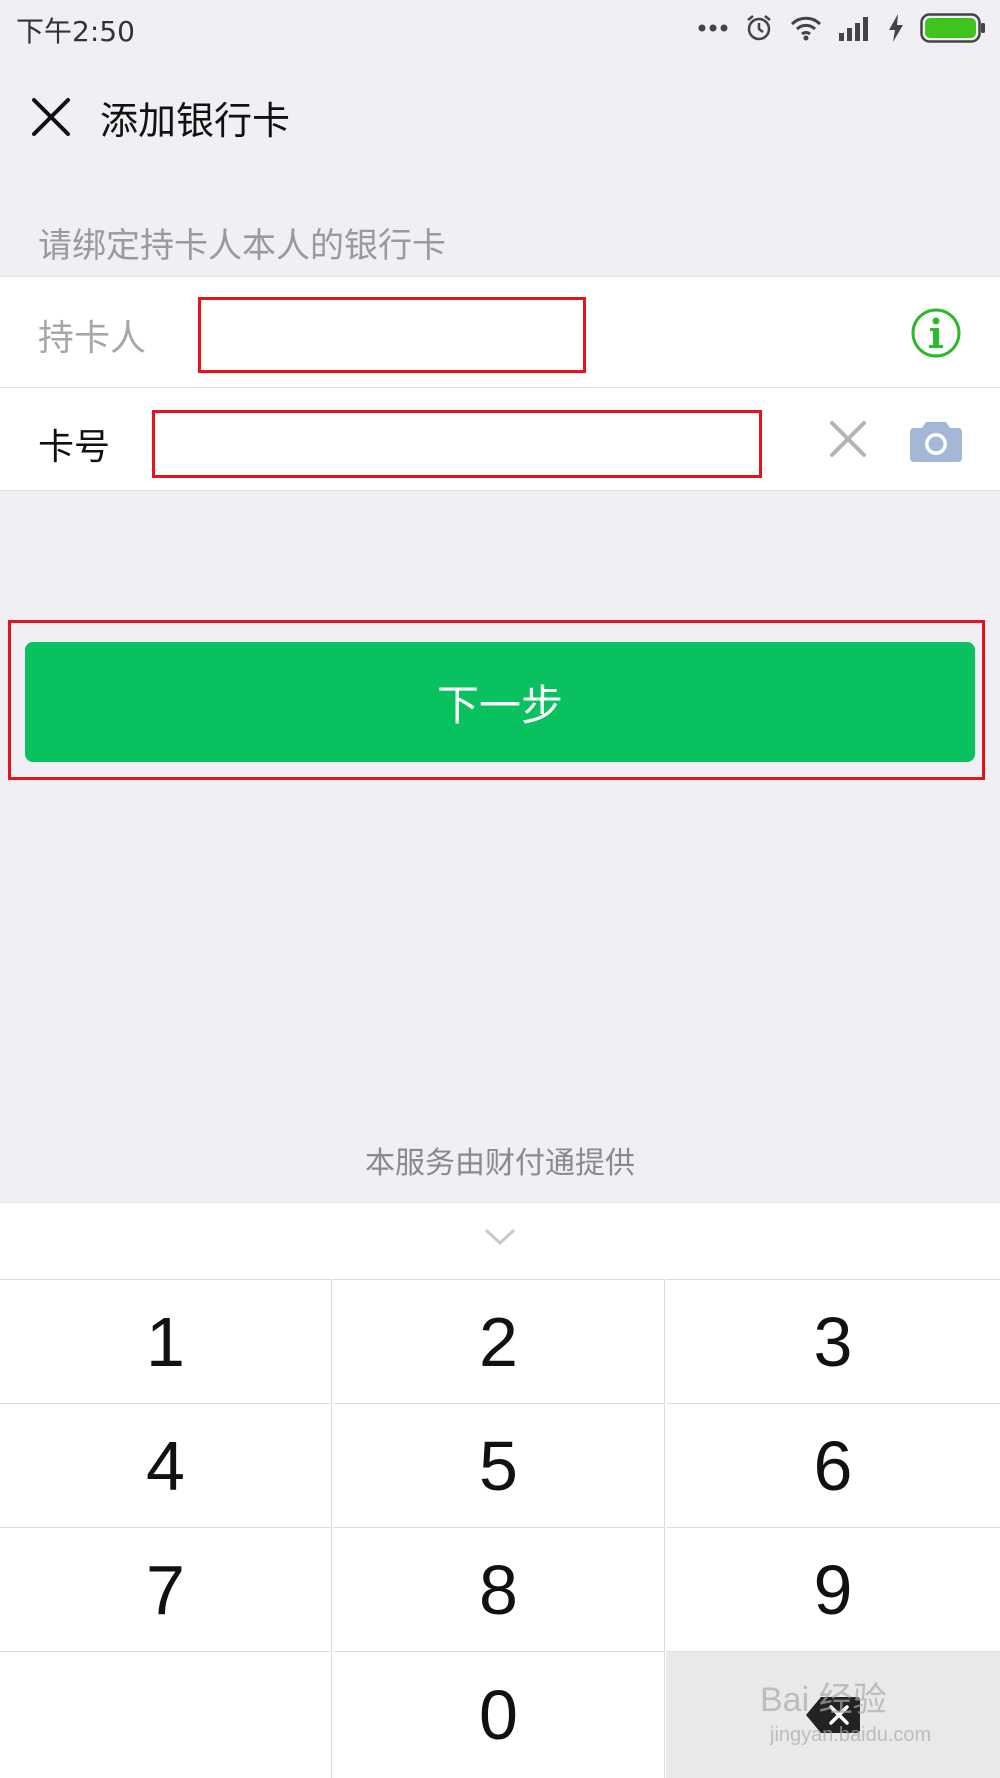  I want to click on signal-icon, so click(853, 29).